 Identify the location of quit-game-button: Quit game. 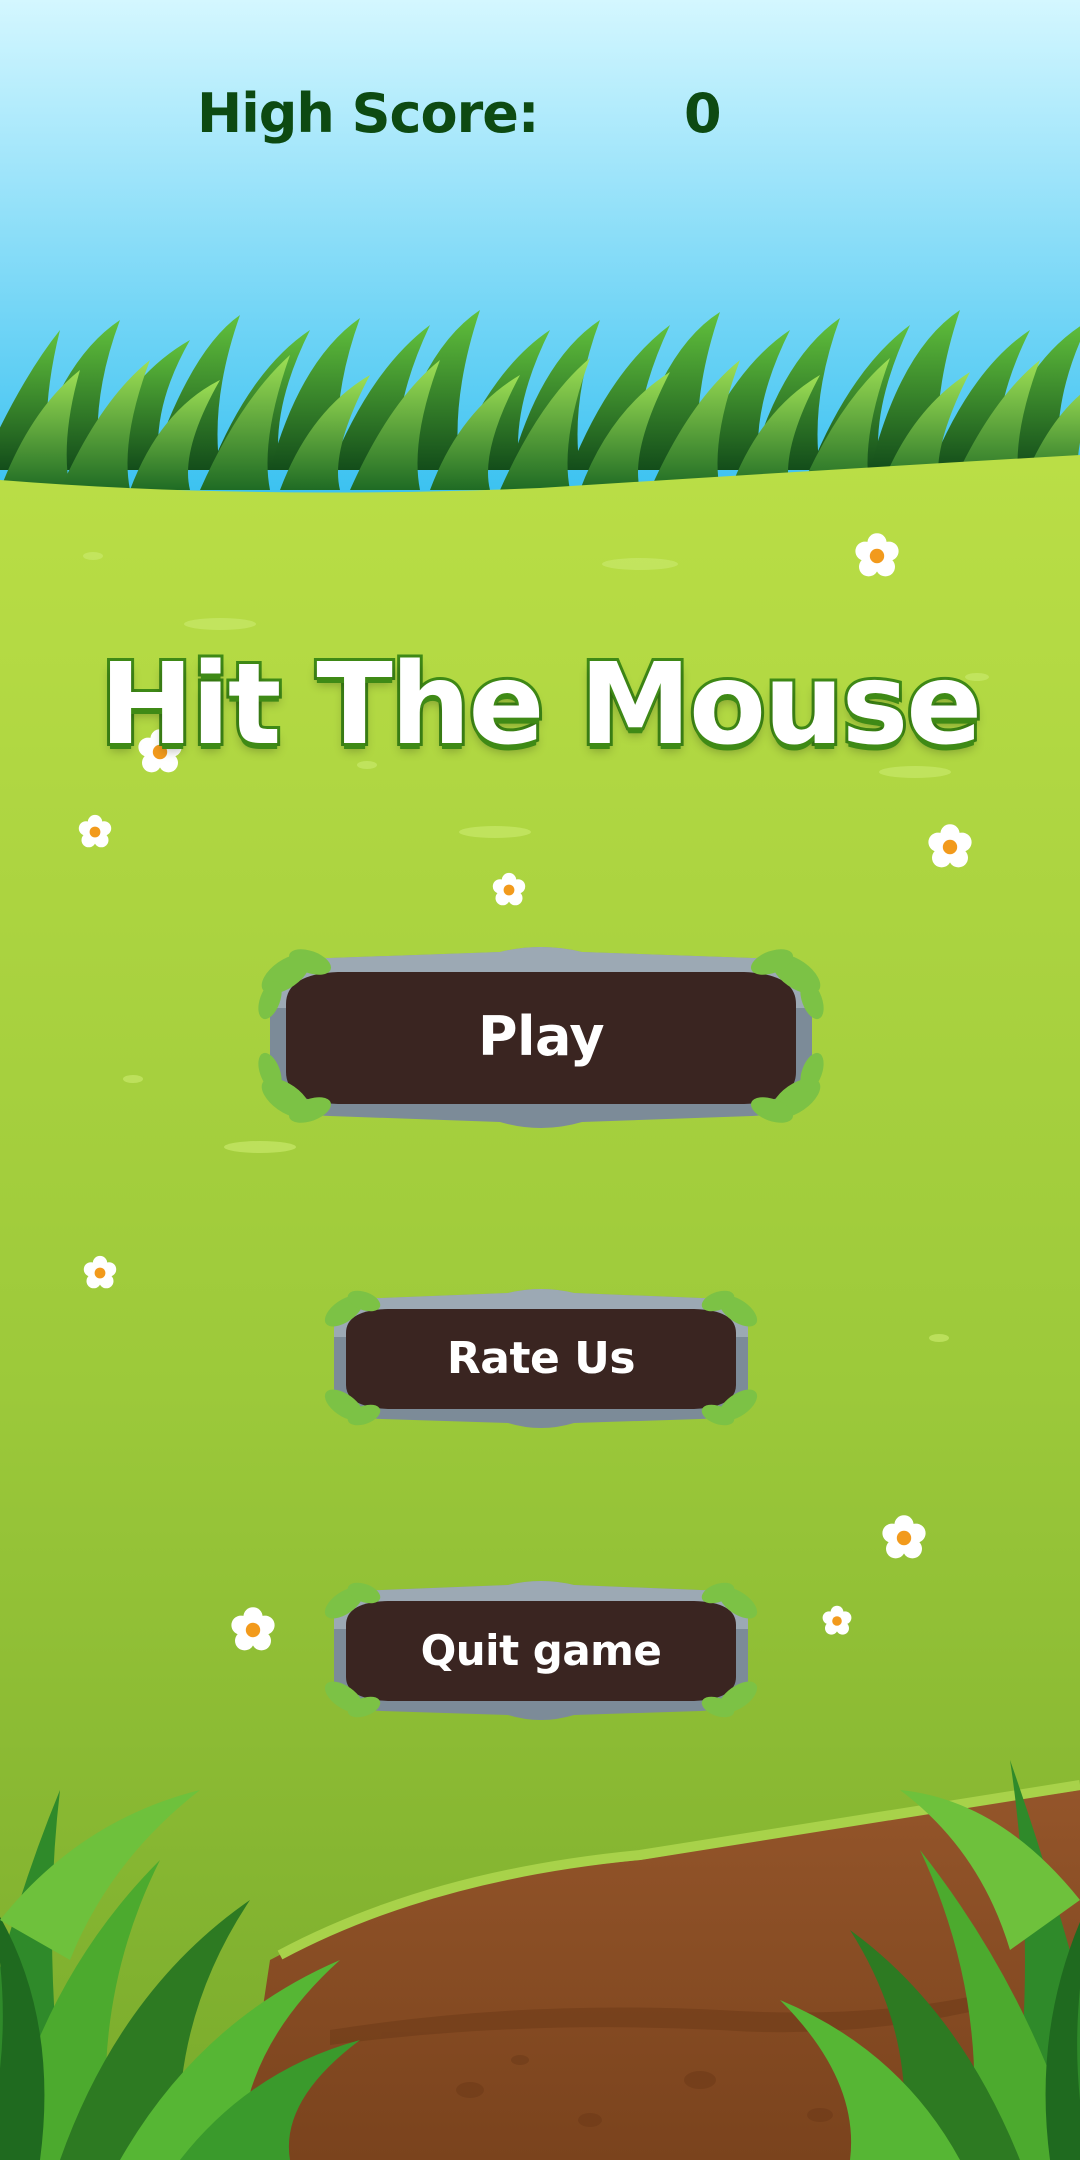
(541, 1650).